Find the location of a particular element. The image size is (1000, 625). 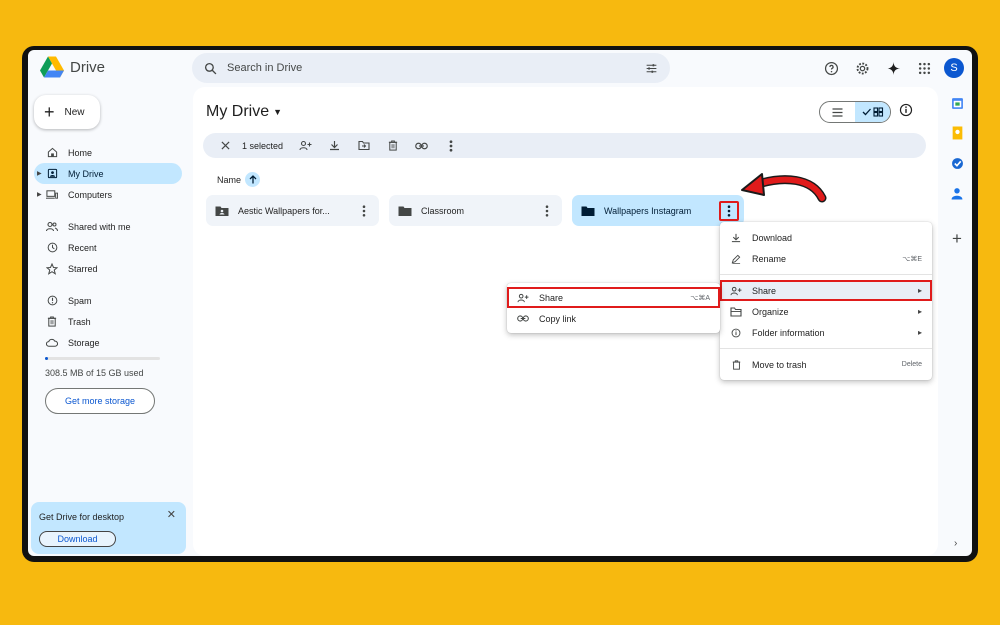

sort-by-name: Name is located at coordinates (239, 179).